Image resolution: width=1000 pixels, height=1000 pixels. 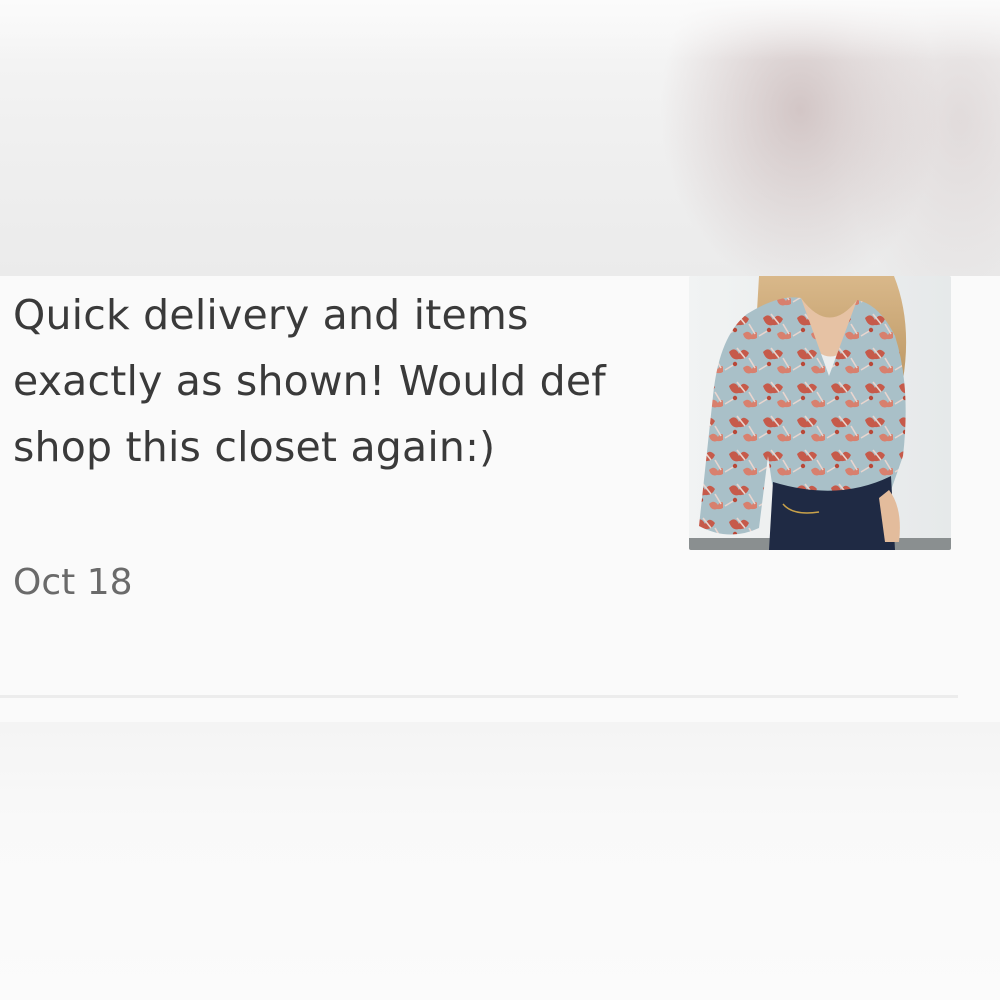 I want to click on product-thumbnail, so click(x=820, y=413).